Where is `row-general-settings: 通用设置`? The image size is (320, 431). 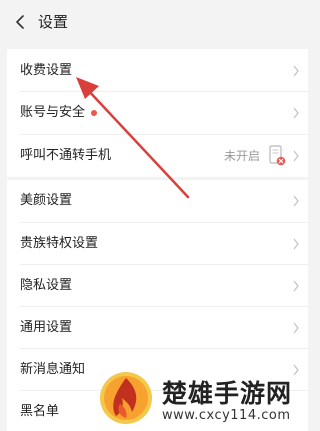 row-general-settings: 通用设置 is located at coordinates (157, 328).